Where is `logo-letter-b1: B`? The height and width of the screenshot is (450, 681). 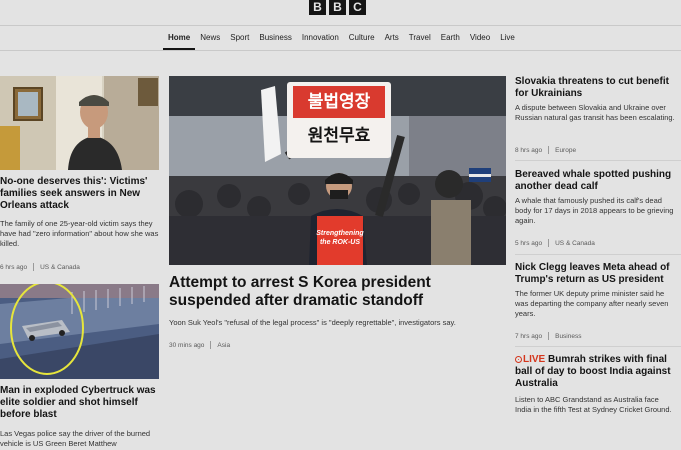 logo-letter-b1: B is located at coordinates (317, 7).